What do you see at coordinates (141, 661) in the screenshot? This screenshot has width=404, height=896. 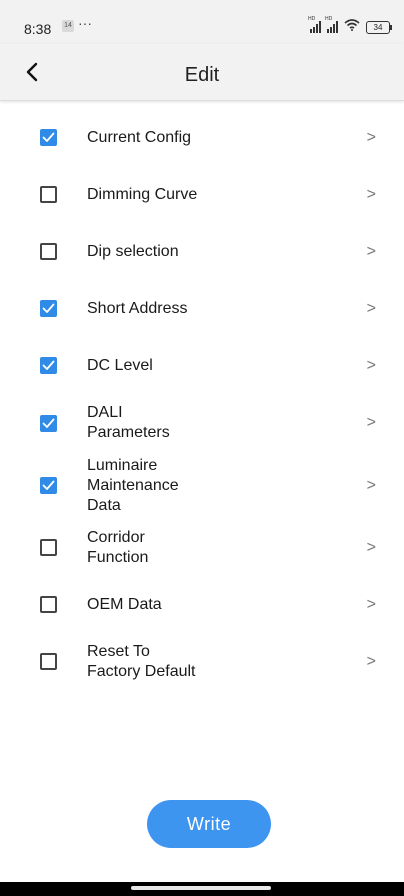 I see `list-item-label: Reset To Factory Default` at bounding box center [141, 661].